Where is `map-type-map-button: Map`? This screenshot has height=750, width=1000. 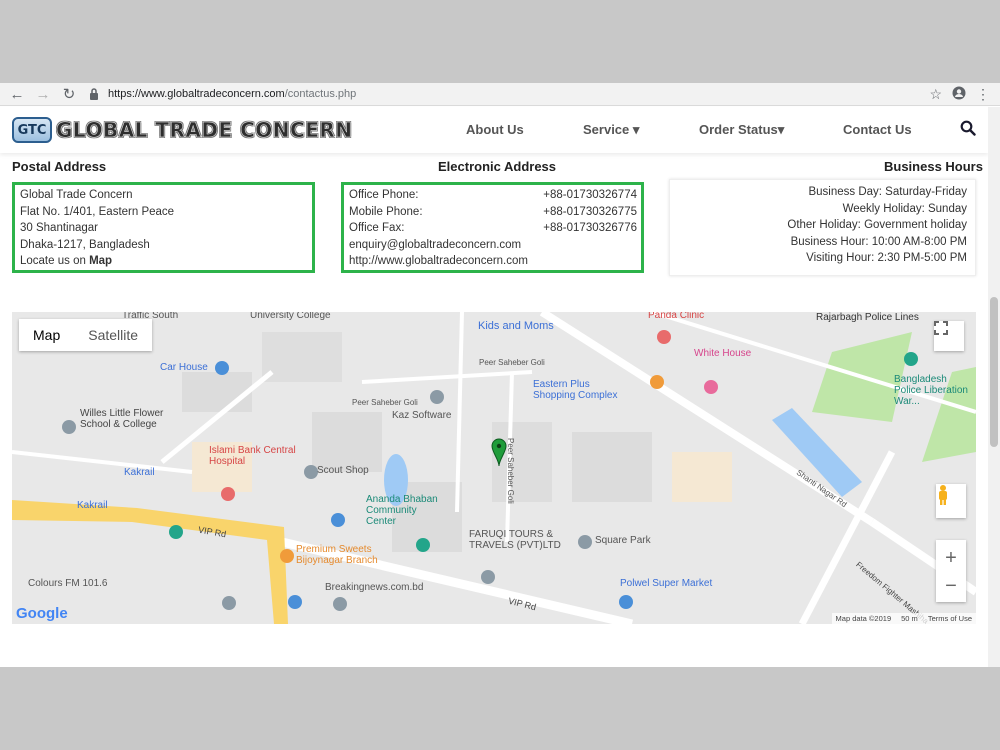
map-type-map-button: Map is located at coordinates (46, 335).